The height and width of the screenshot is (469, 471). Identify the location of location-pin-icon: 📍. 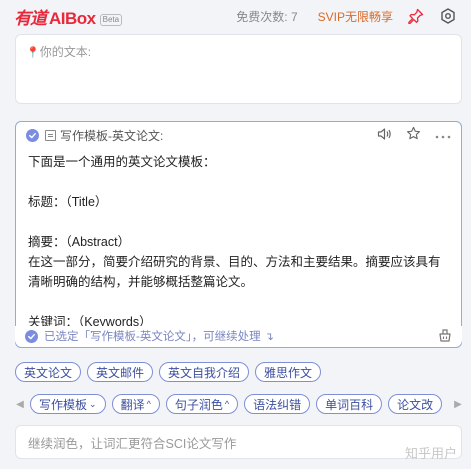
(33, 53).